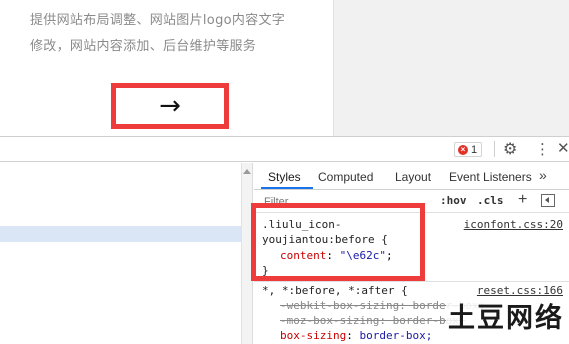 The height and width of the screenshot is (344, 569). I want to click on property-name: box-sizing, so click(313, 335).